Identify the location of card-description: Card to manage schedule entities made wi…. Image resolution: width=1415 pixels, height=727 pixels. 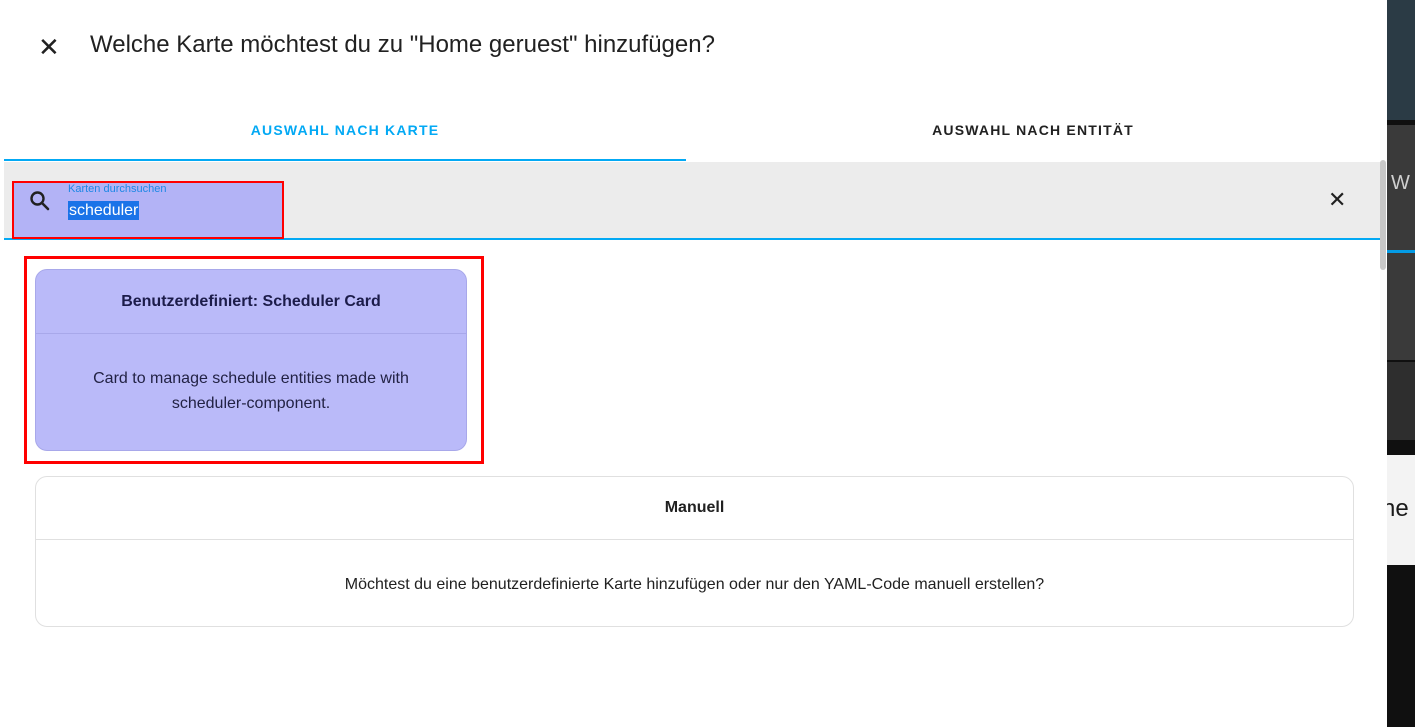
(251, 391).